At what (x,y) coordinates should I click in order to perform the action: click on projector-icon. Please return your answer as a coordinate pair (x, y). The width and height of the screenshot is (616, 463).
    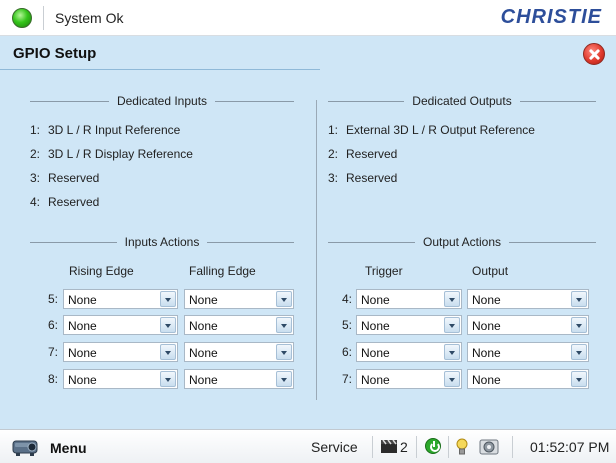
    Looking at the image, I should click on (26, 447).